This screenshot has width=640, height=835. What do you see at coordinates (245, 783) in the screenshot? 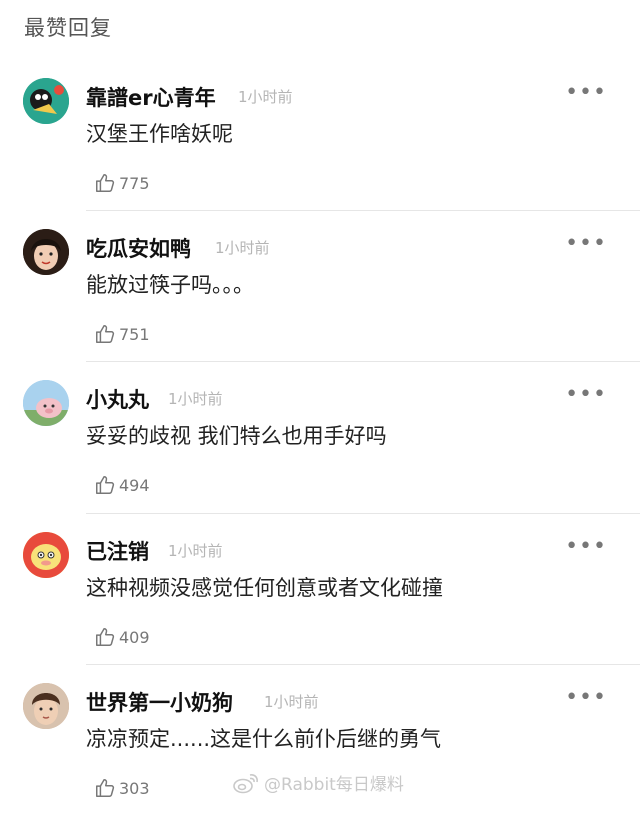
I see `weibo-logo-icon` at bounding box center [245, 783].